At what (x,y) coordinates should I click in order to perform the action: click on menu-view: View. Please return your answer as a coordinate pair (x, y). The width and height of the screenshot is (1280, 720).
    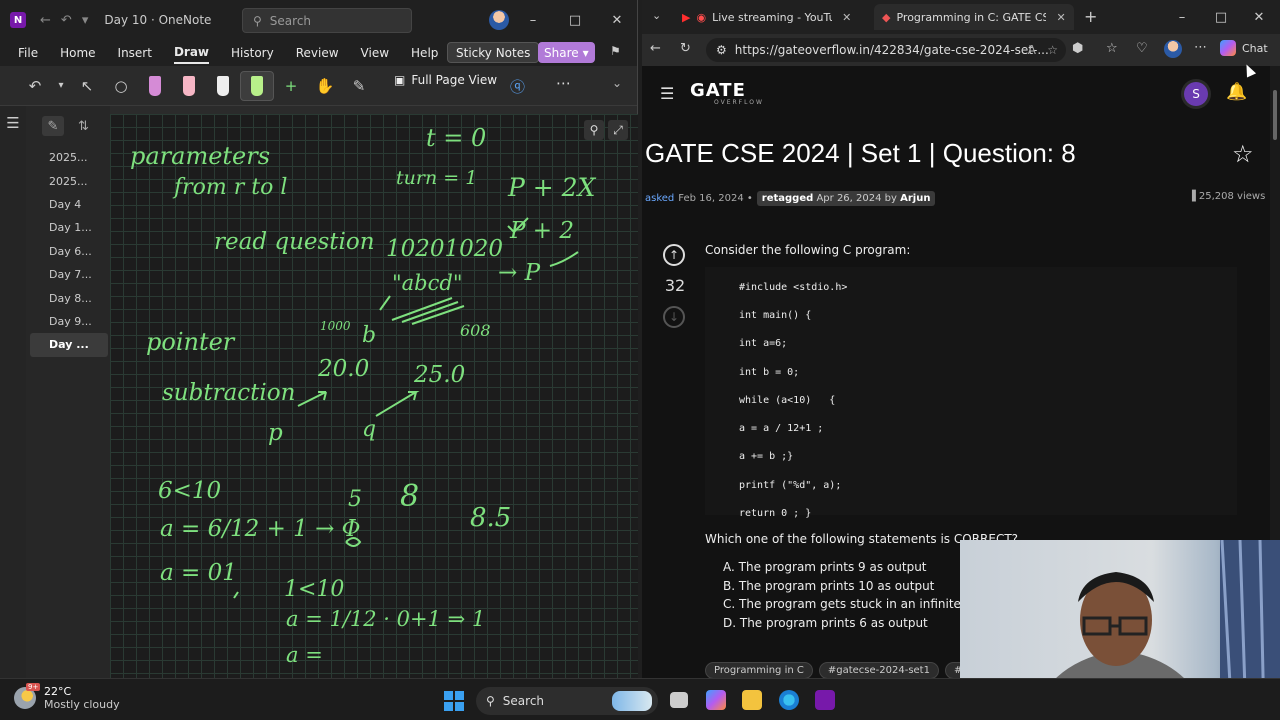
    Looking at the image, I should click on (375, 53).